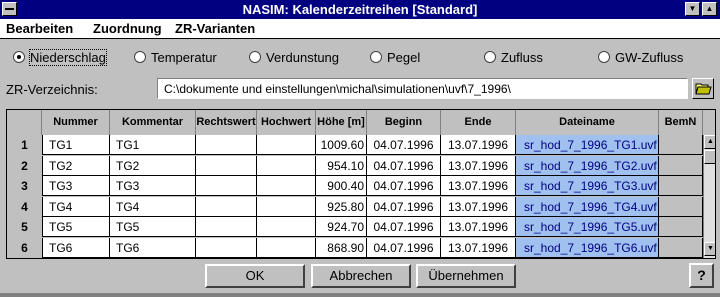  What do you see at coordinates (709, 249) in the screenshot?
I see `scroll-down-icon: ▼` at bounding box center [709, 249].